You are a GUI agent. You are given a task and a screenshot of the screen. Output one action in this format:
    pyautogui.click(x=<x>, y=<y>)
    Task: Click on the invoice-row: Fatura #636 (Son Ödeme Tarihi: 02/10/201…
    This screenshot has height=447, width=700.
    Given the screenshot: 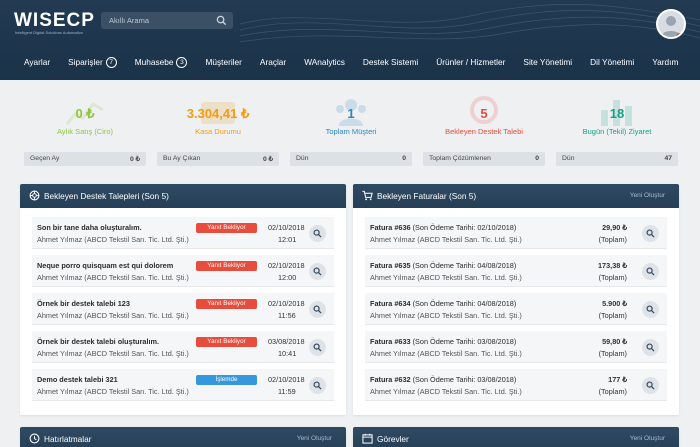 What is the action you would take?
    pyautogui.click(x=516, y=233)
    